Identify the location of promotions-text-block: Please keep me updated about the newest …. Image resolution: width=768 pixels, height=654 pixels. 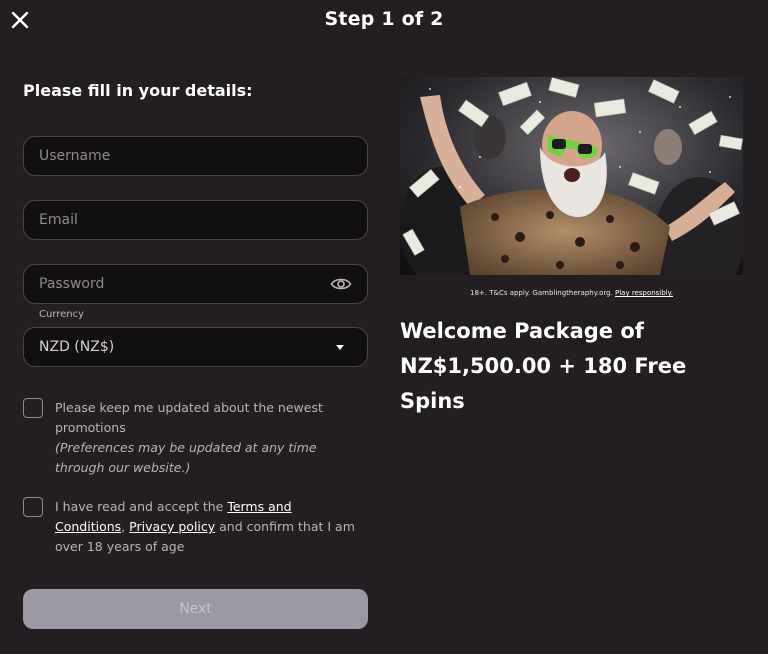
(210, 438).